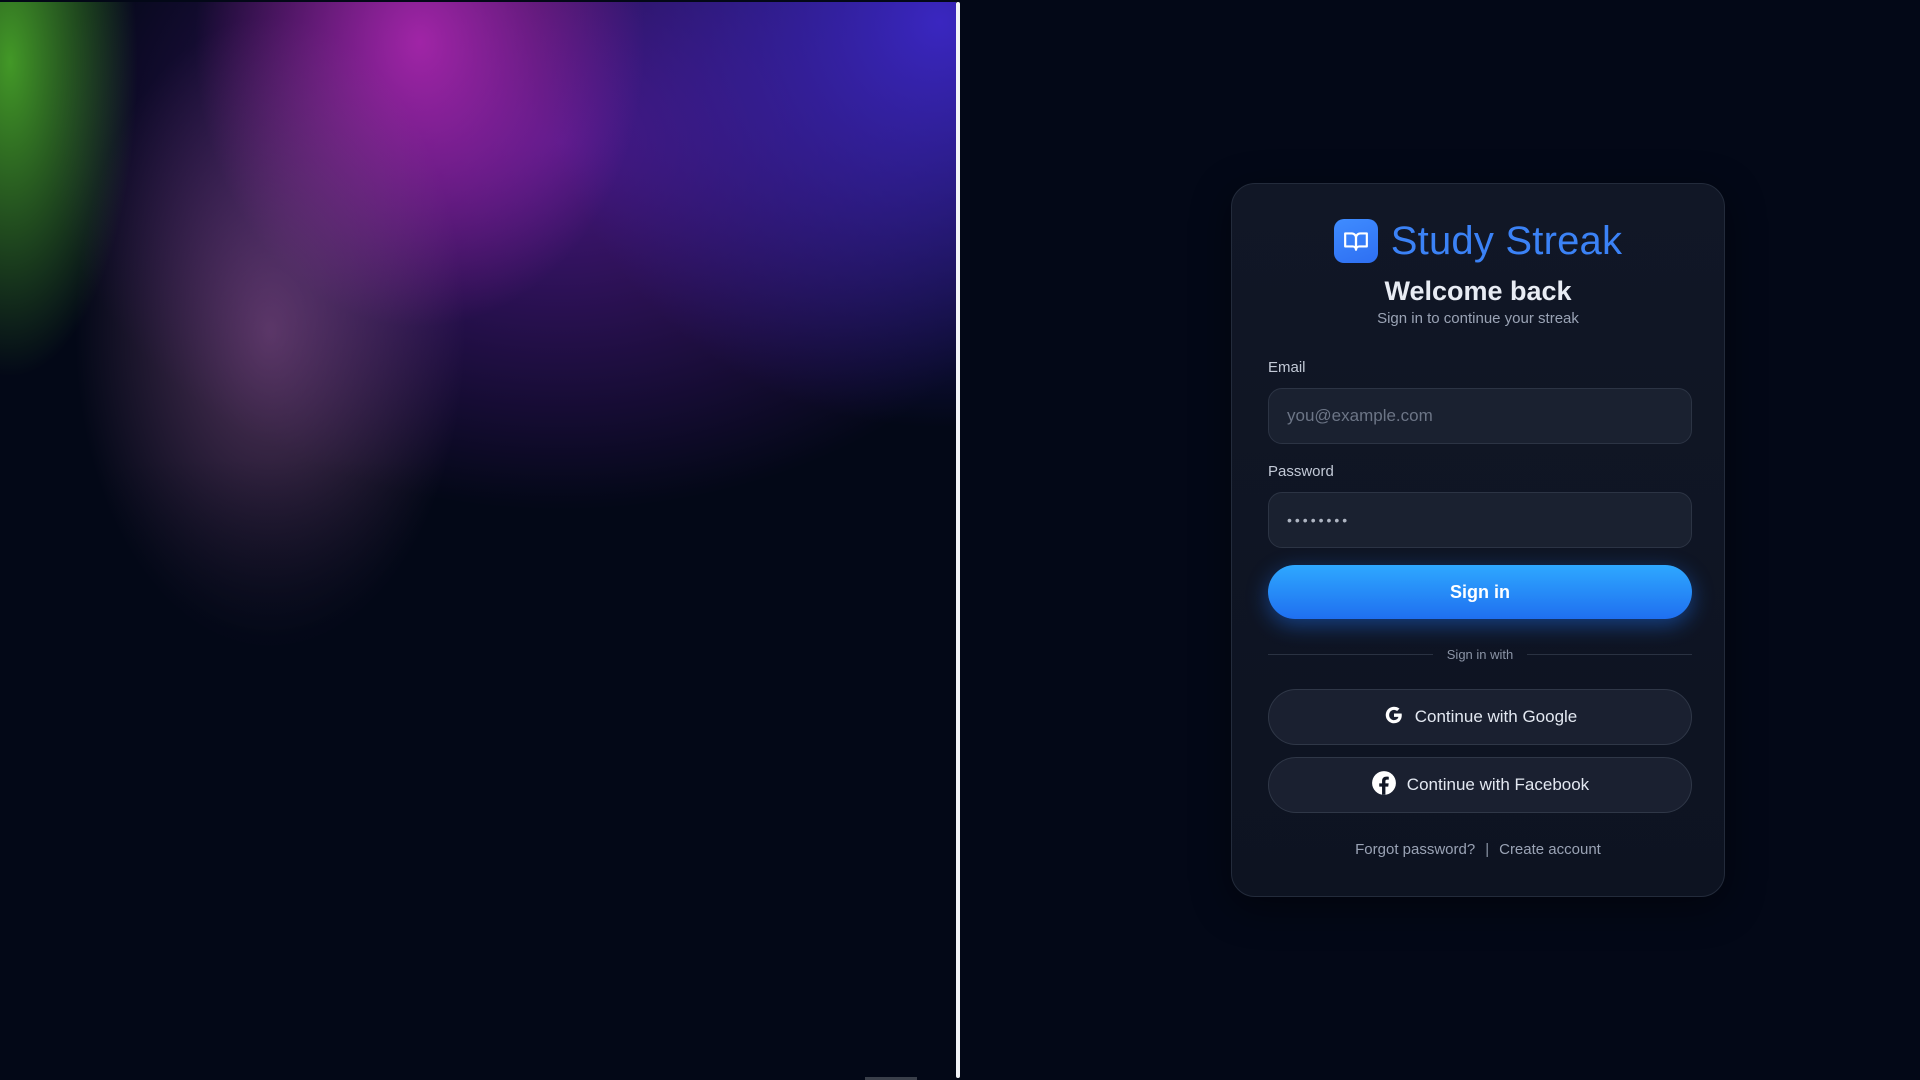 The width and height of the screenshot is (1920, 1080). What do you see at coordinates (1287, 367) in the screenshot?
I see `email-label: Email` at bounding box center [1287, 367].